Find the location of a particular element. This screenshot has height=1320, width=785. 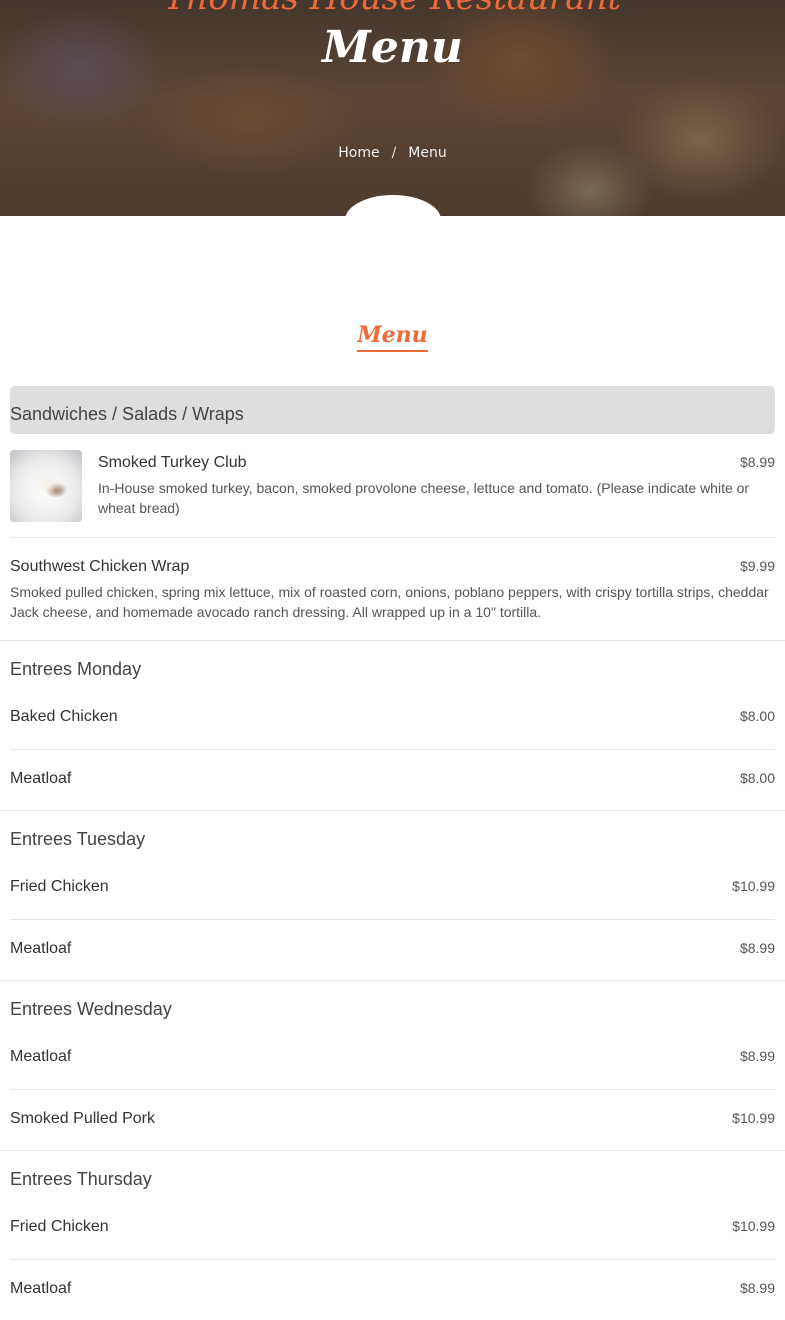

page-title: Menu is located at coordinates (392, 47).